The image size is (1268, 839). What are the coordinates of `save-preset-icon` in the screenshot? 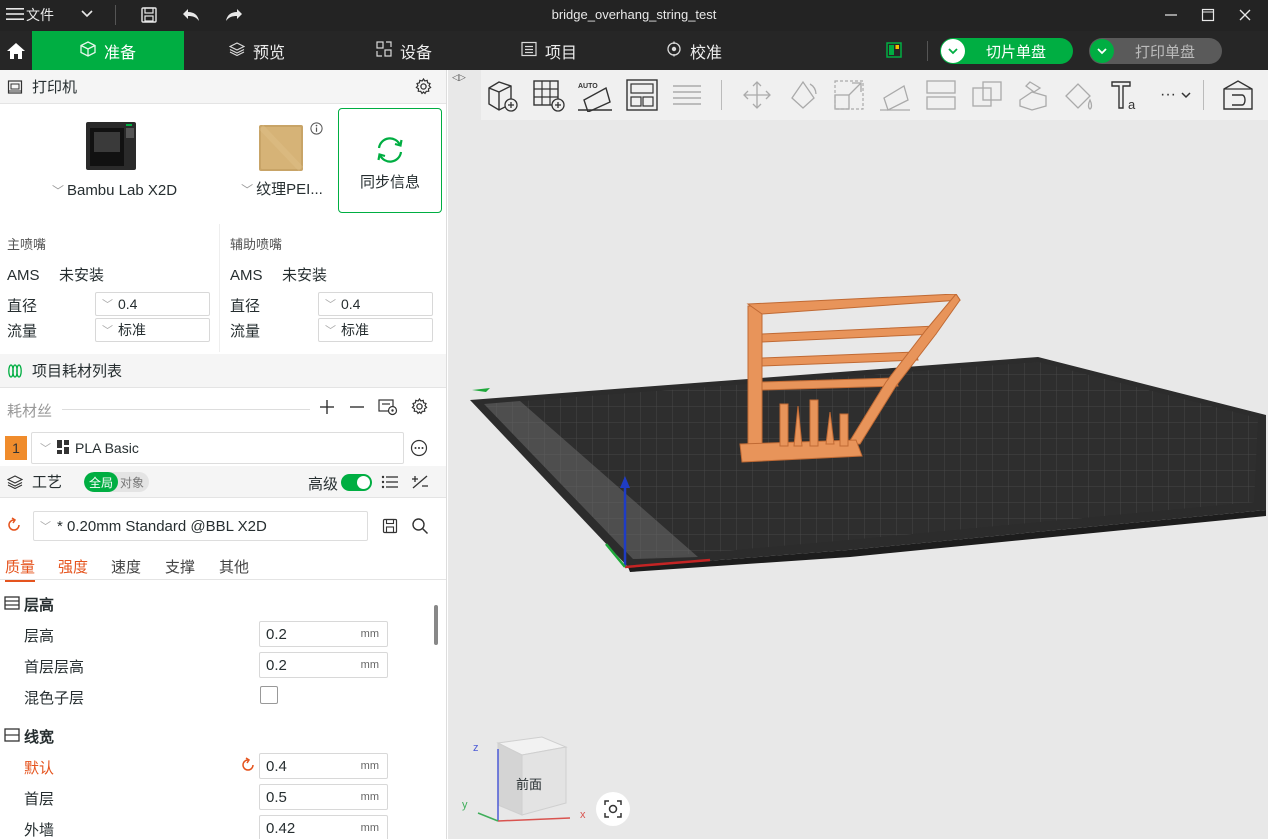 It's located at (390, 527).